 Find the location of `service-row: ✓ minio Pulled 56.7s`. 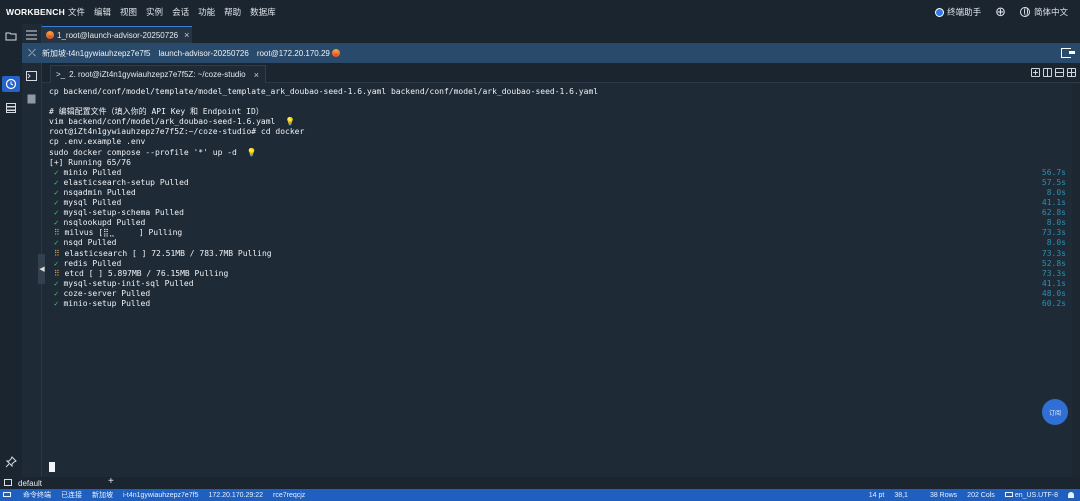

service-row: ✓ minio Pulled 56.7s is located at coordinates (564, 173).